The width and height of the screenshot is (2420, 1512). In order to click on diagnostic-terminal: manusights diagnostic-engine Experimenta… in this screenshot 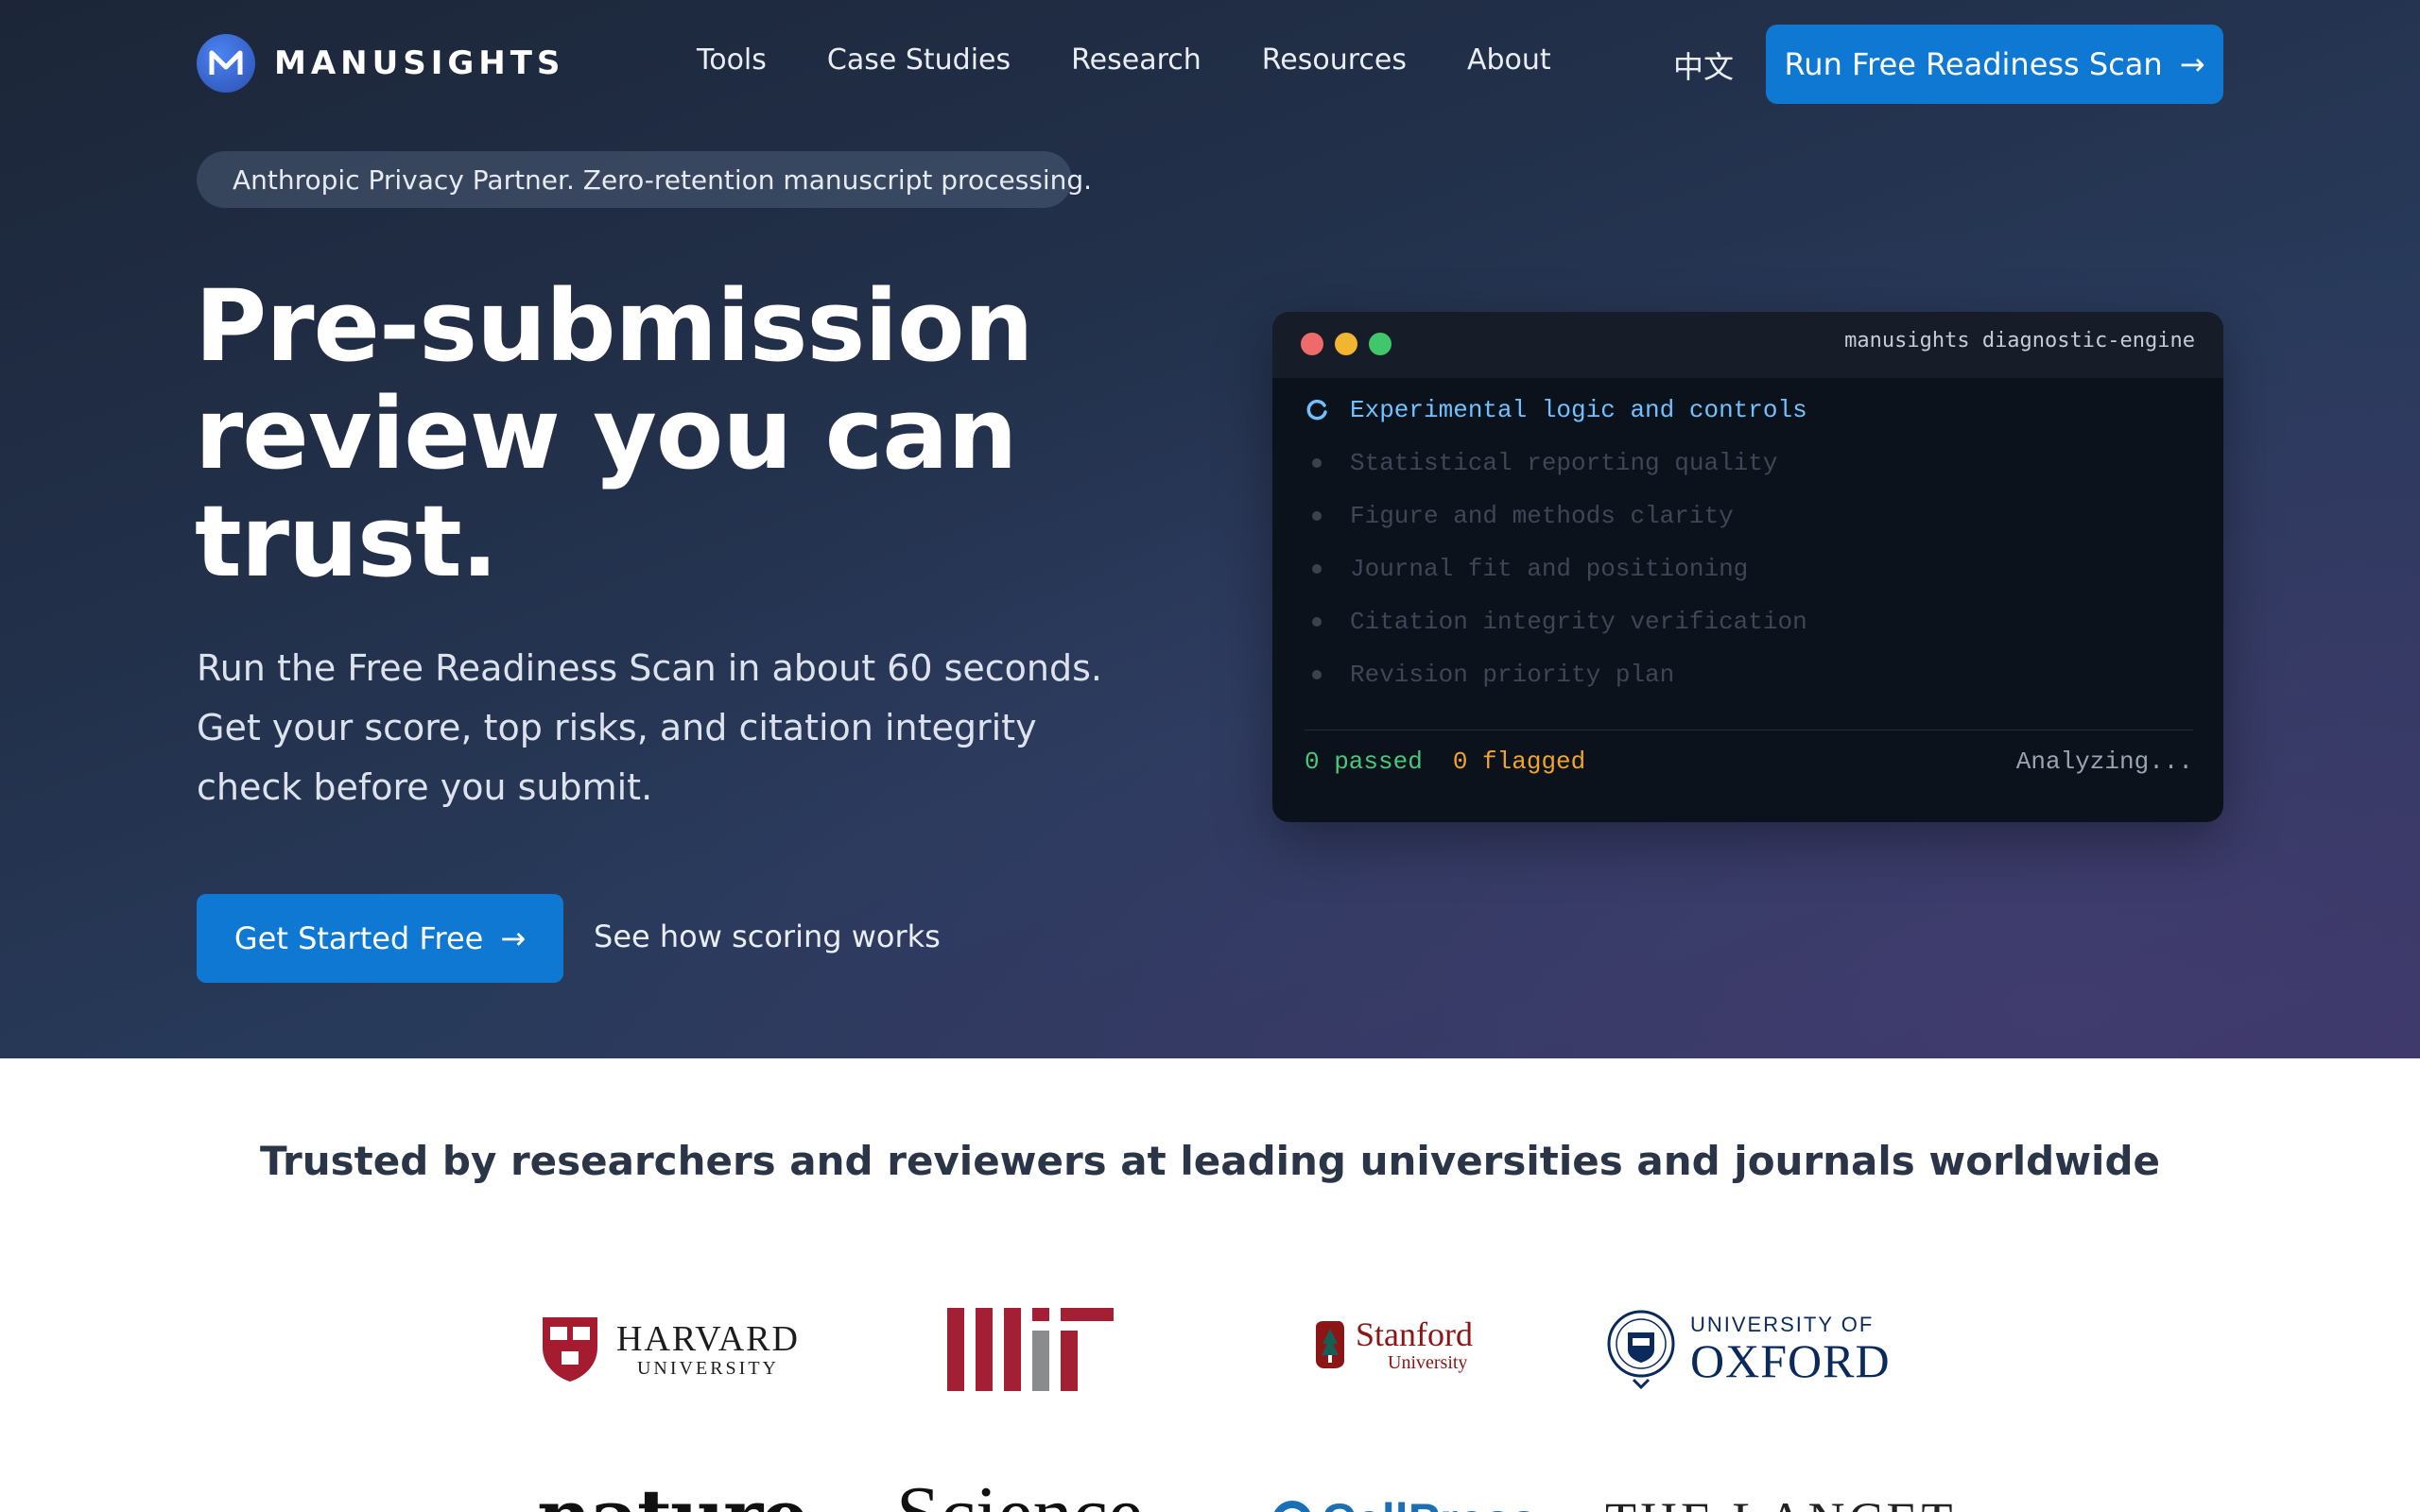, I will do `click(1747, 567)`.